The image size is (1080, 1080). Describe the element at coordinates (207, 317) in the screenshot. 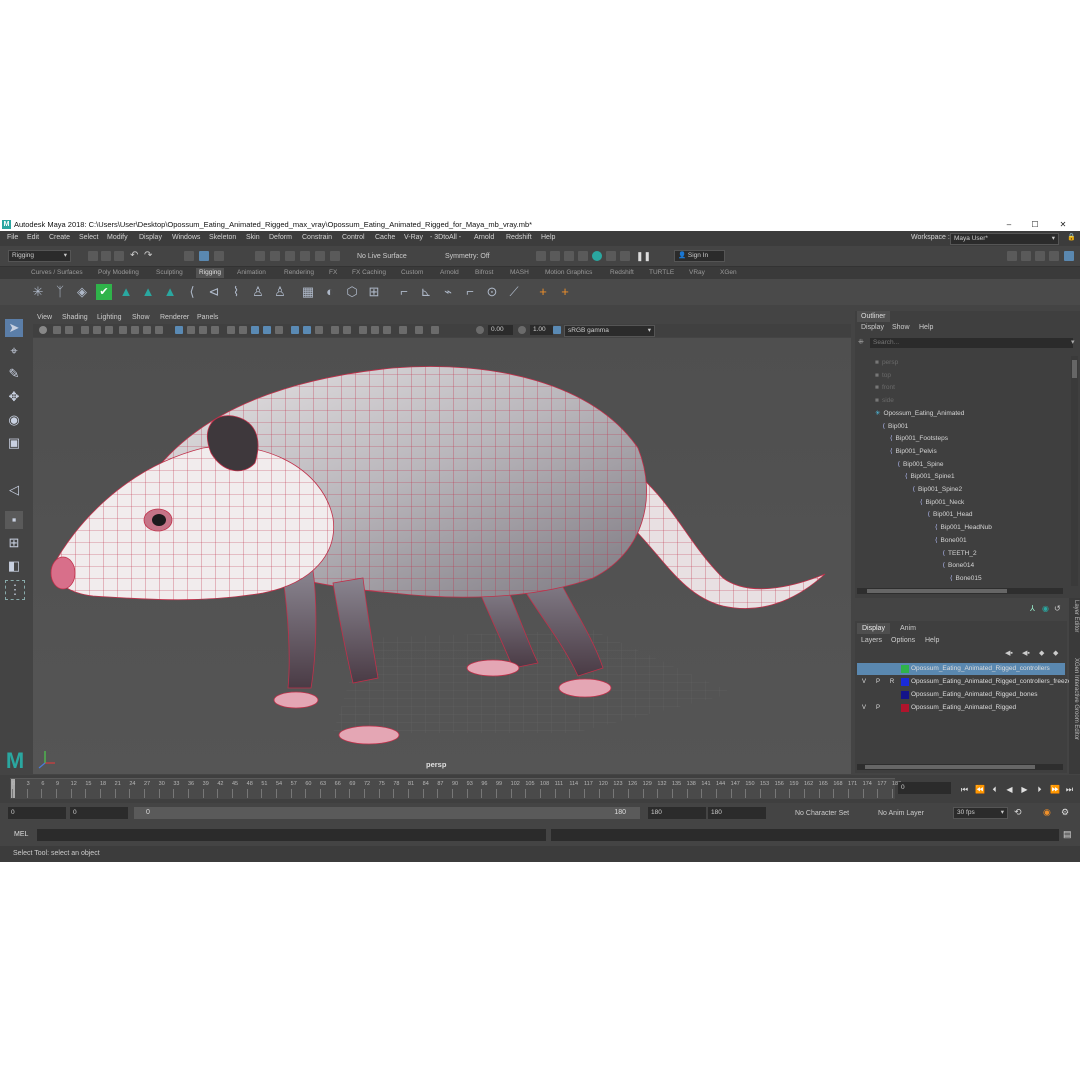

I see `panel-menu-panels: Panels` at that location.